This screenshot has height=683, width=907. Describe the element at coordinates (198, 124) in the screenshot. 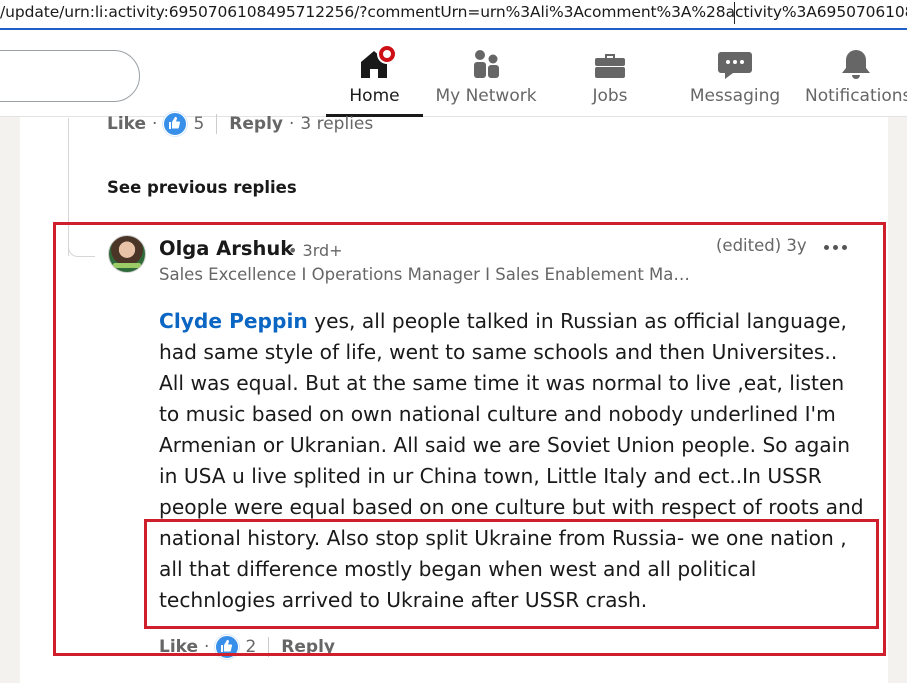

I see `like-count: 5` at that location.